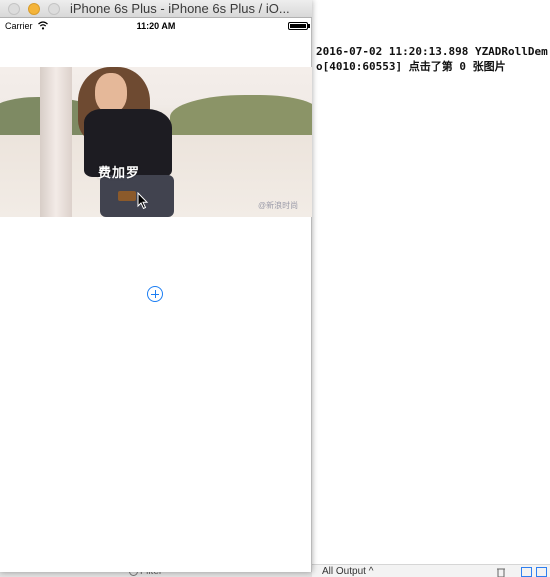 Image resolution: width=550 pixels, height=577 pixels. I want to click on banner-image: 费加罗 @新浪时尚, so click(156, 142).